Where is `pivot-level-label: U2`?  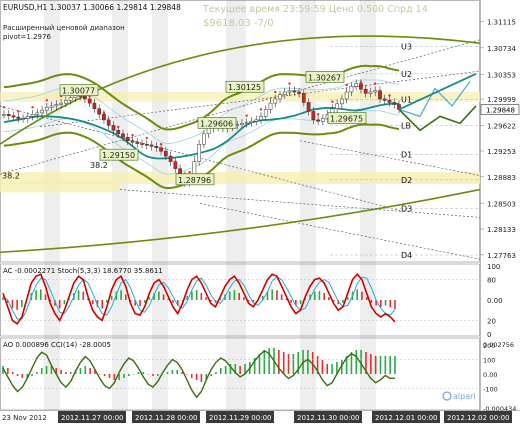 pivot-level-label: U2 is located at coordinates (406, 74).